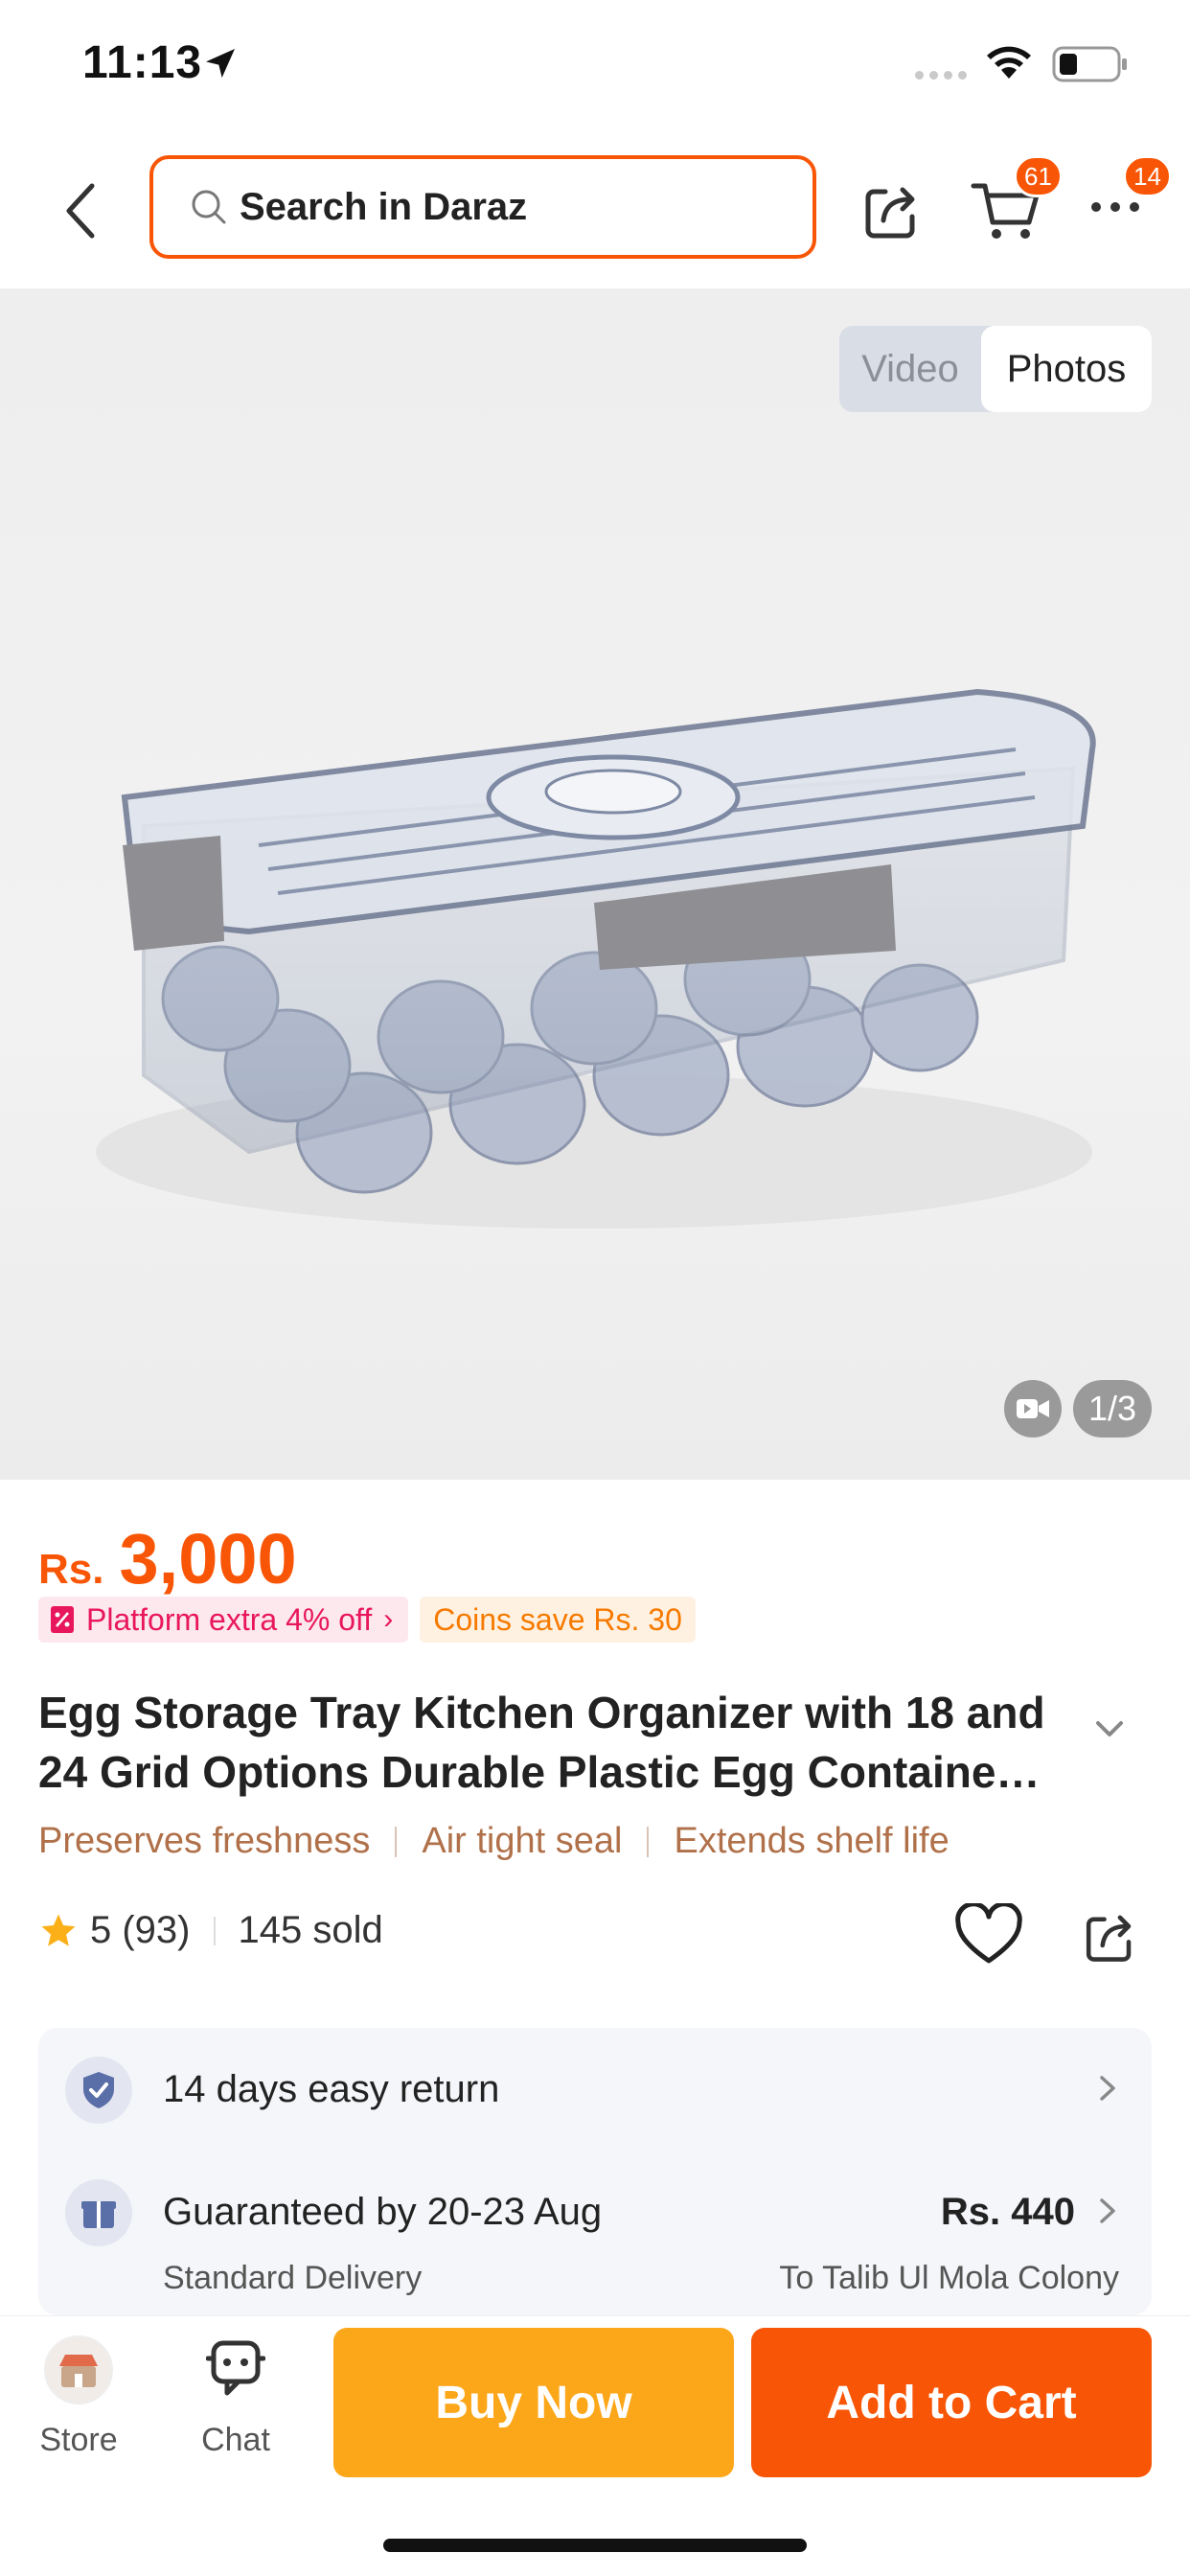 The width and height of the screenshot is (1190, 2576). What do you see at coordinates (78, 2407) in the screenshot?
I see `store-button: Store` at bounding box center [78, 2407].